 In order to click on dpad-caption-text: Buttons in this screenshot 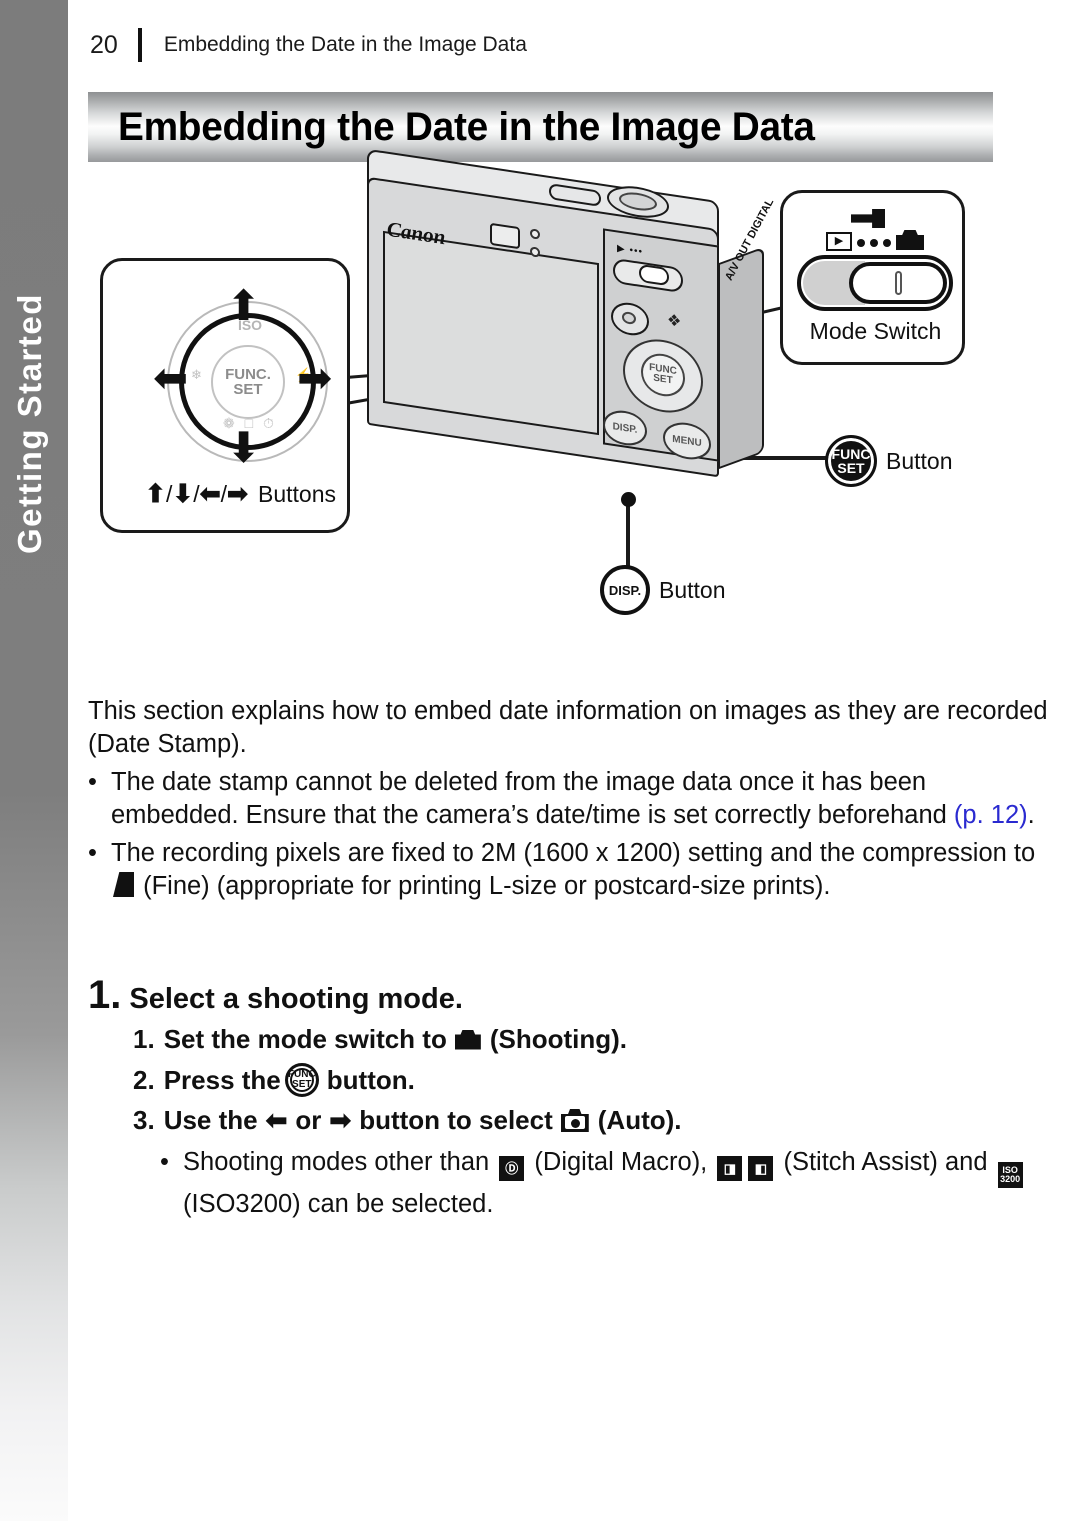, I will do `click(296, 493)`.